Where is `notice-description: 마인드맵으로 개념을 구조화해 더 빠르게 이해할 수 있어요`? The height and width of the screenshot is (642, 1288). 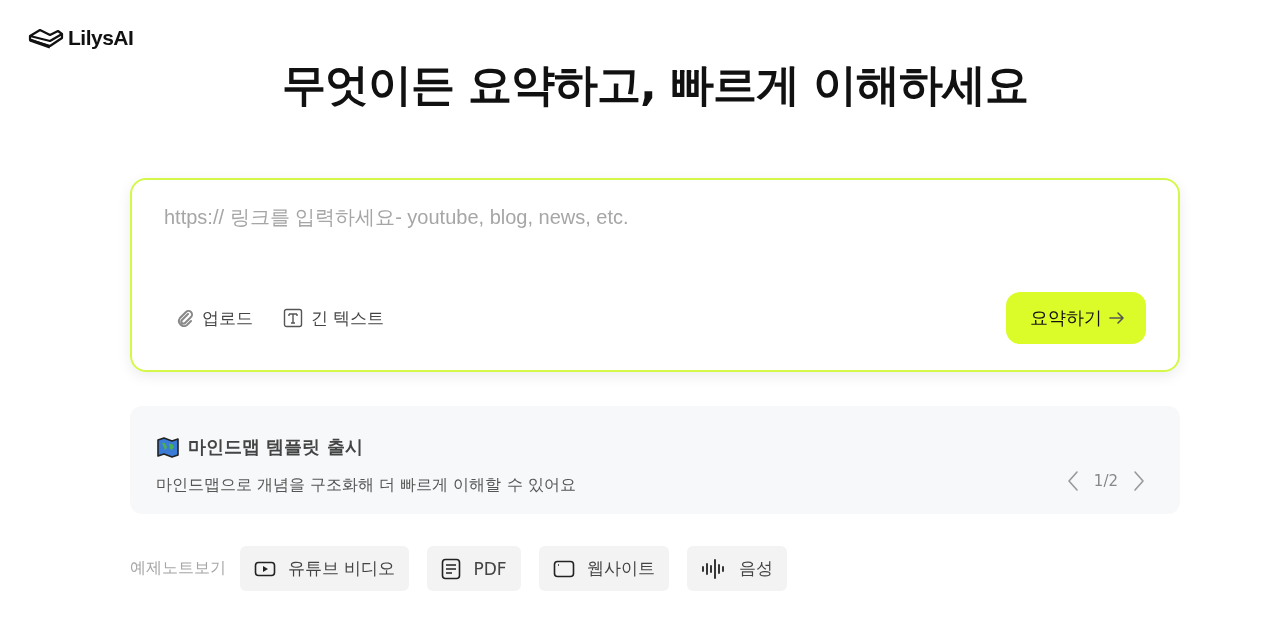 notice-description: 마인드맵으로 개념을 구조화해 더 빠르게 이해할 수 있어요 is located at coordinates (366, 485).